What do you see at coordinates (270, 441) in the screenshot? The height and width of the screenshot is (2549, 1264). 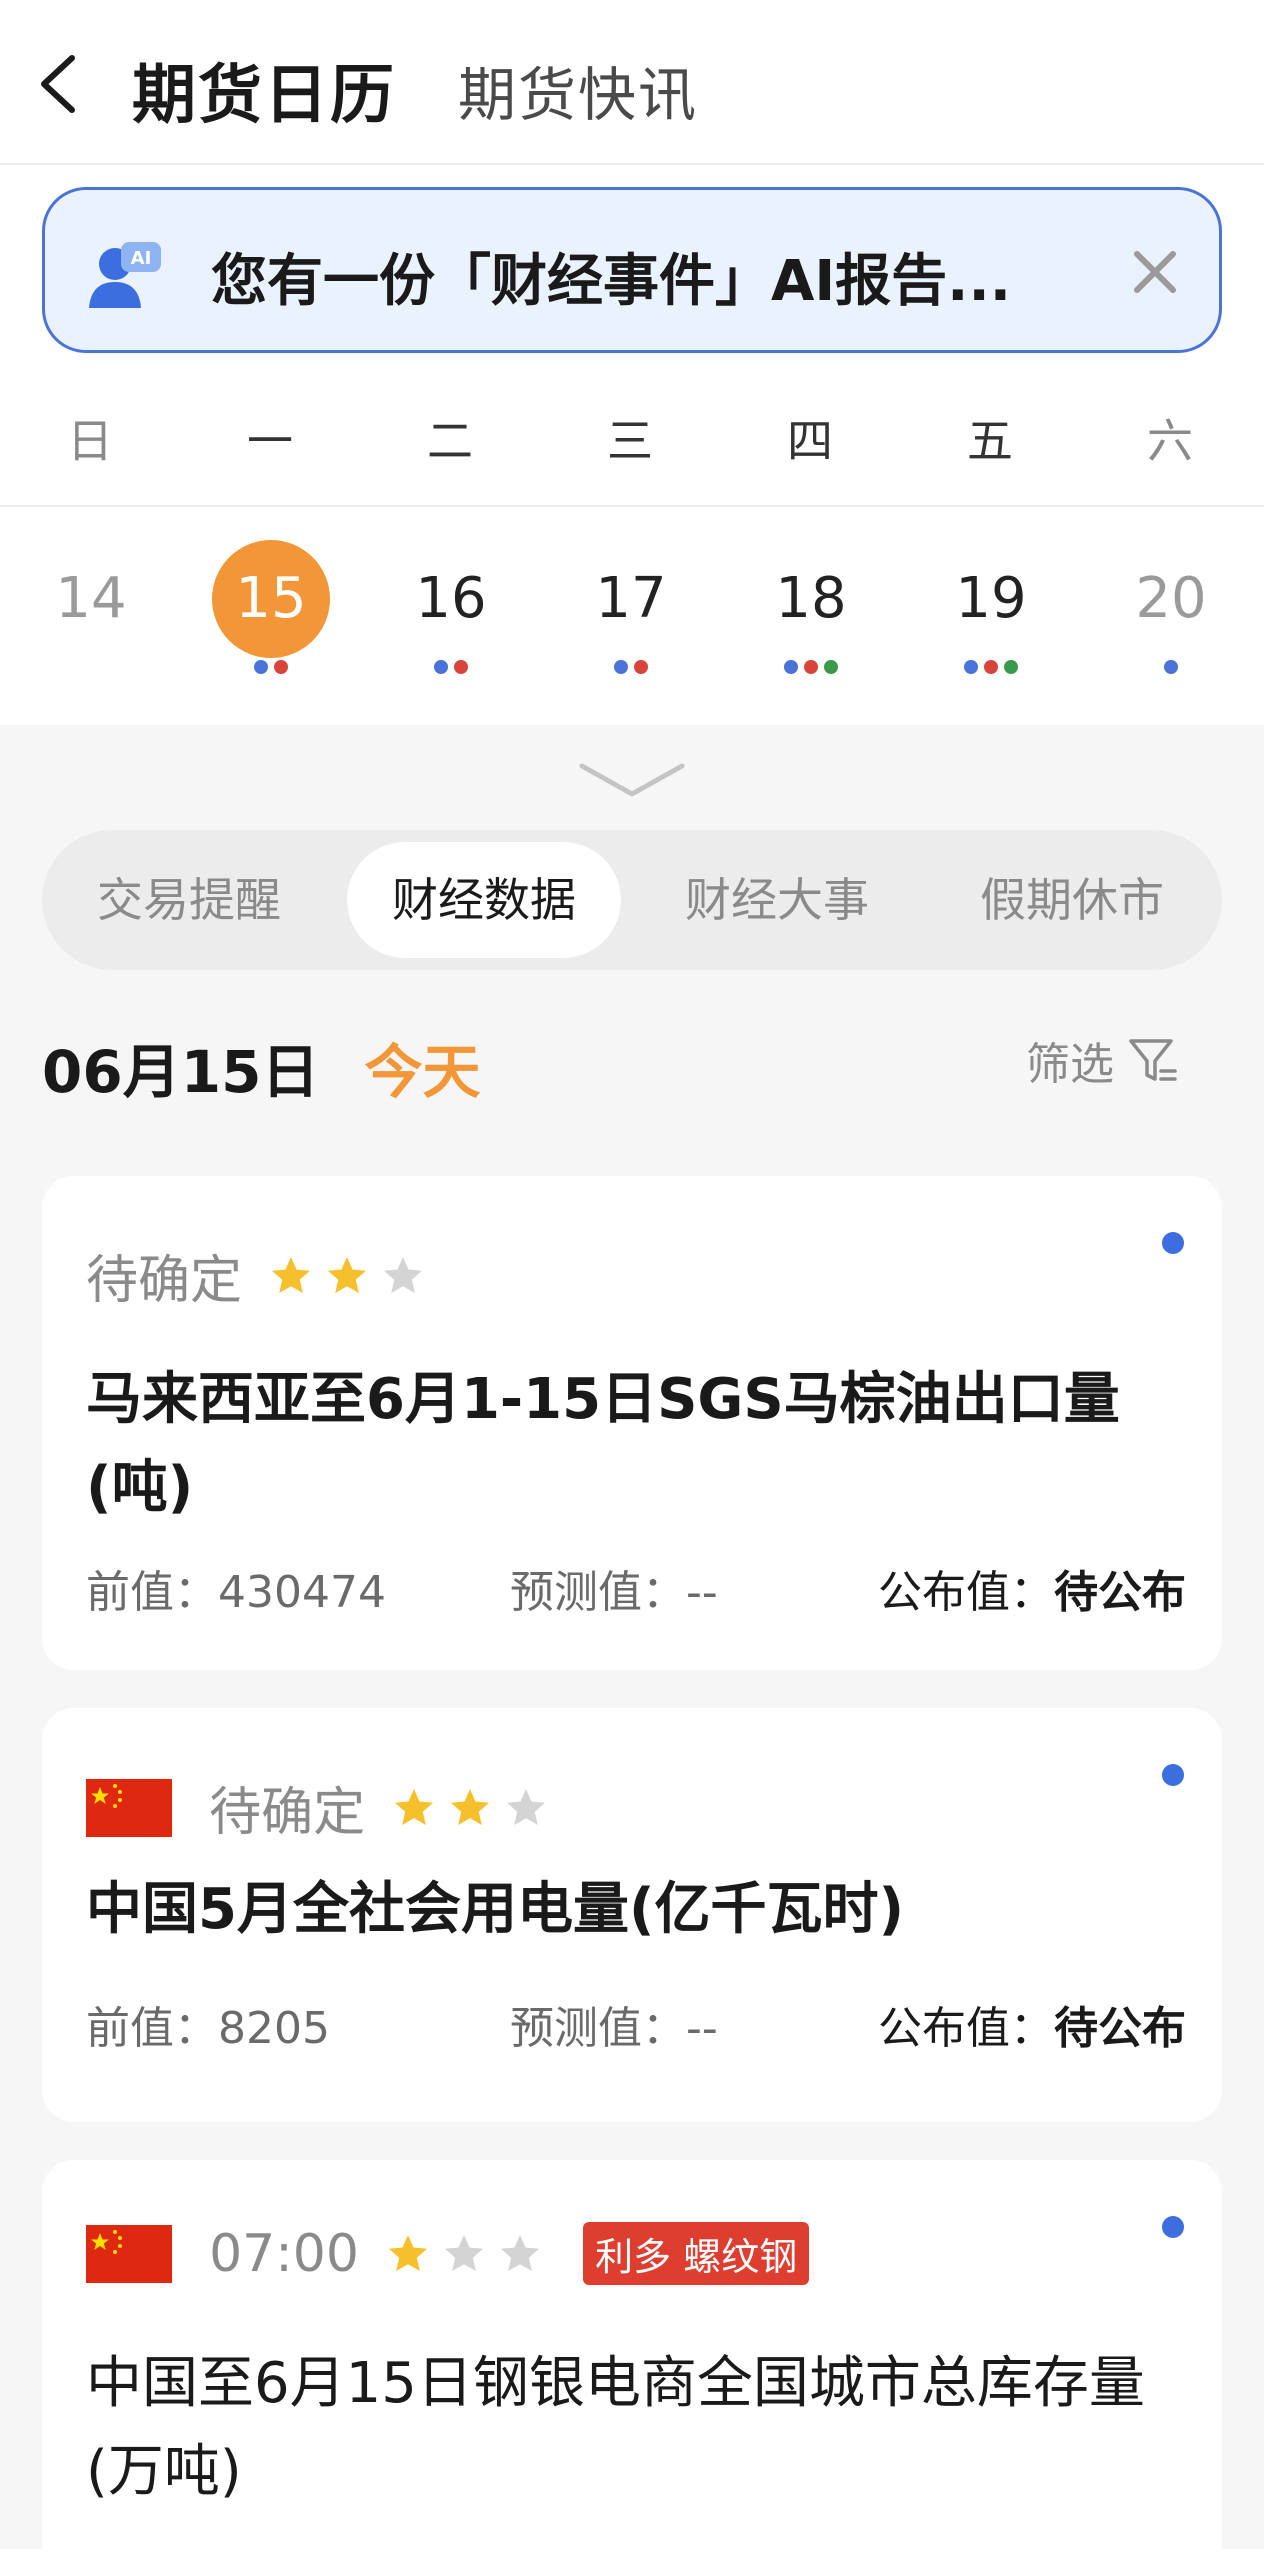 I see `weekday-mon: 一` at bounding box center [270, 441].